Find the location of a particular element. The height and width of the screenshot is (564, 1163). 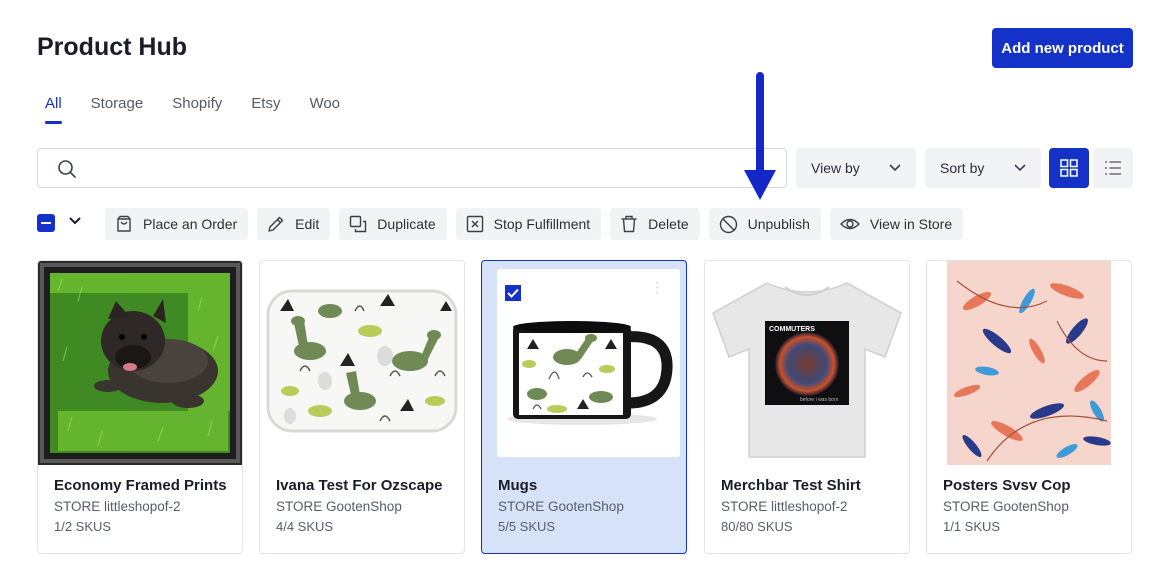

search-box is located at coordinates (412, 168).